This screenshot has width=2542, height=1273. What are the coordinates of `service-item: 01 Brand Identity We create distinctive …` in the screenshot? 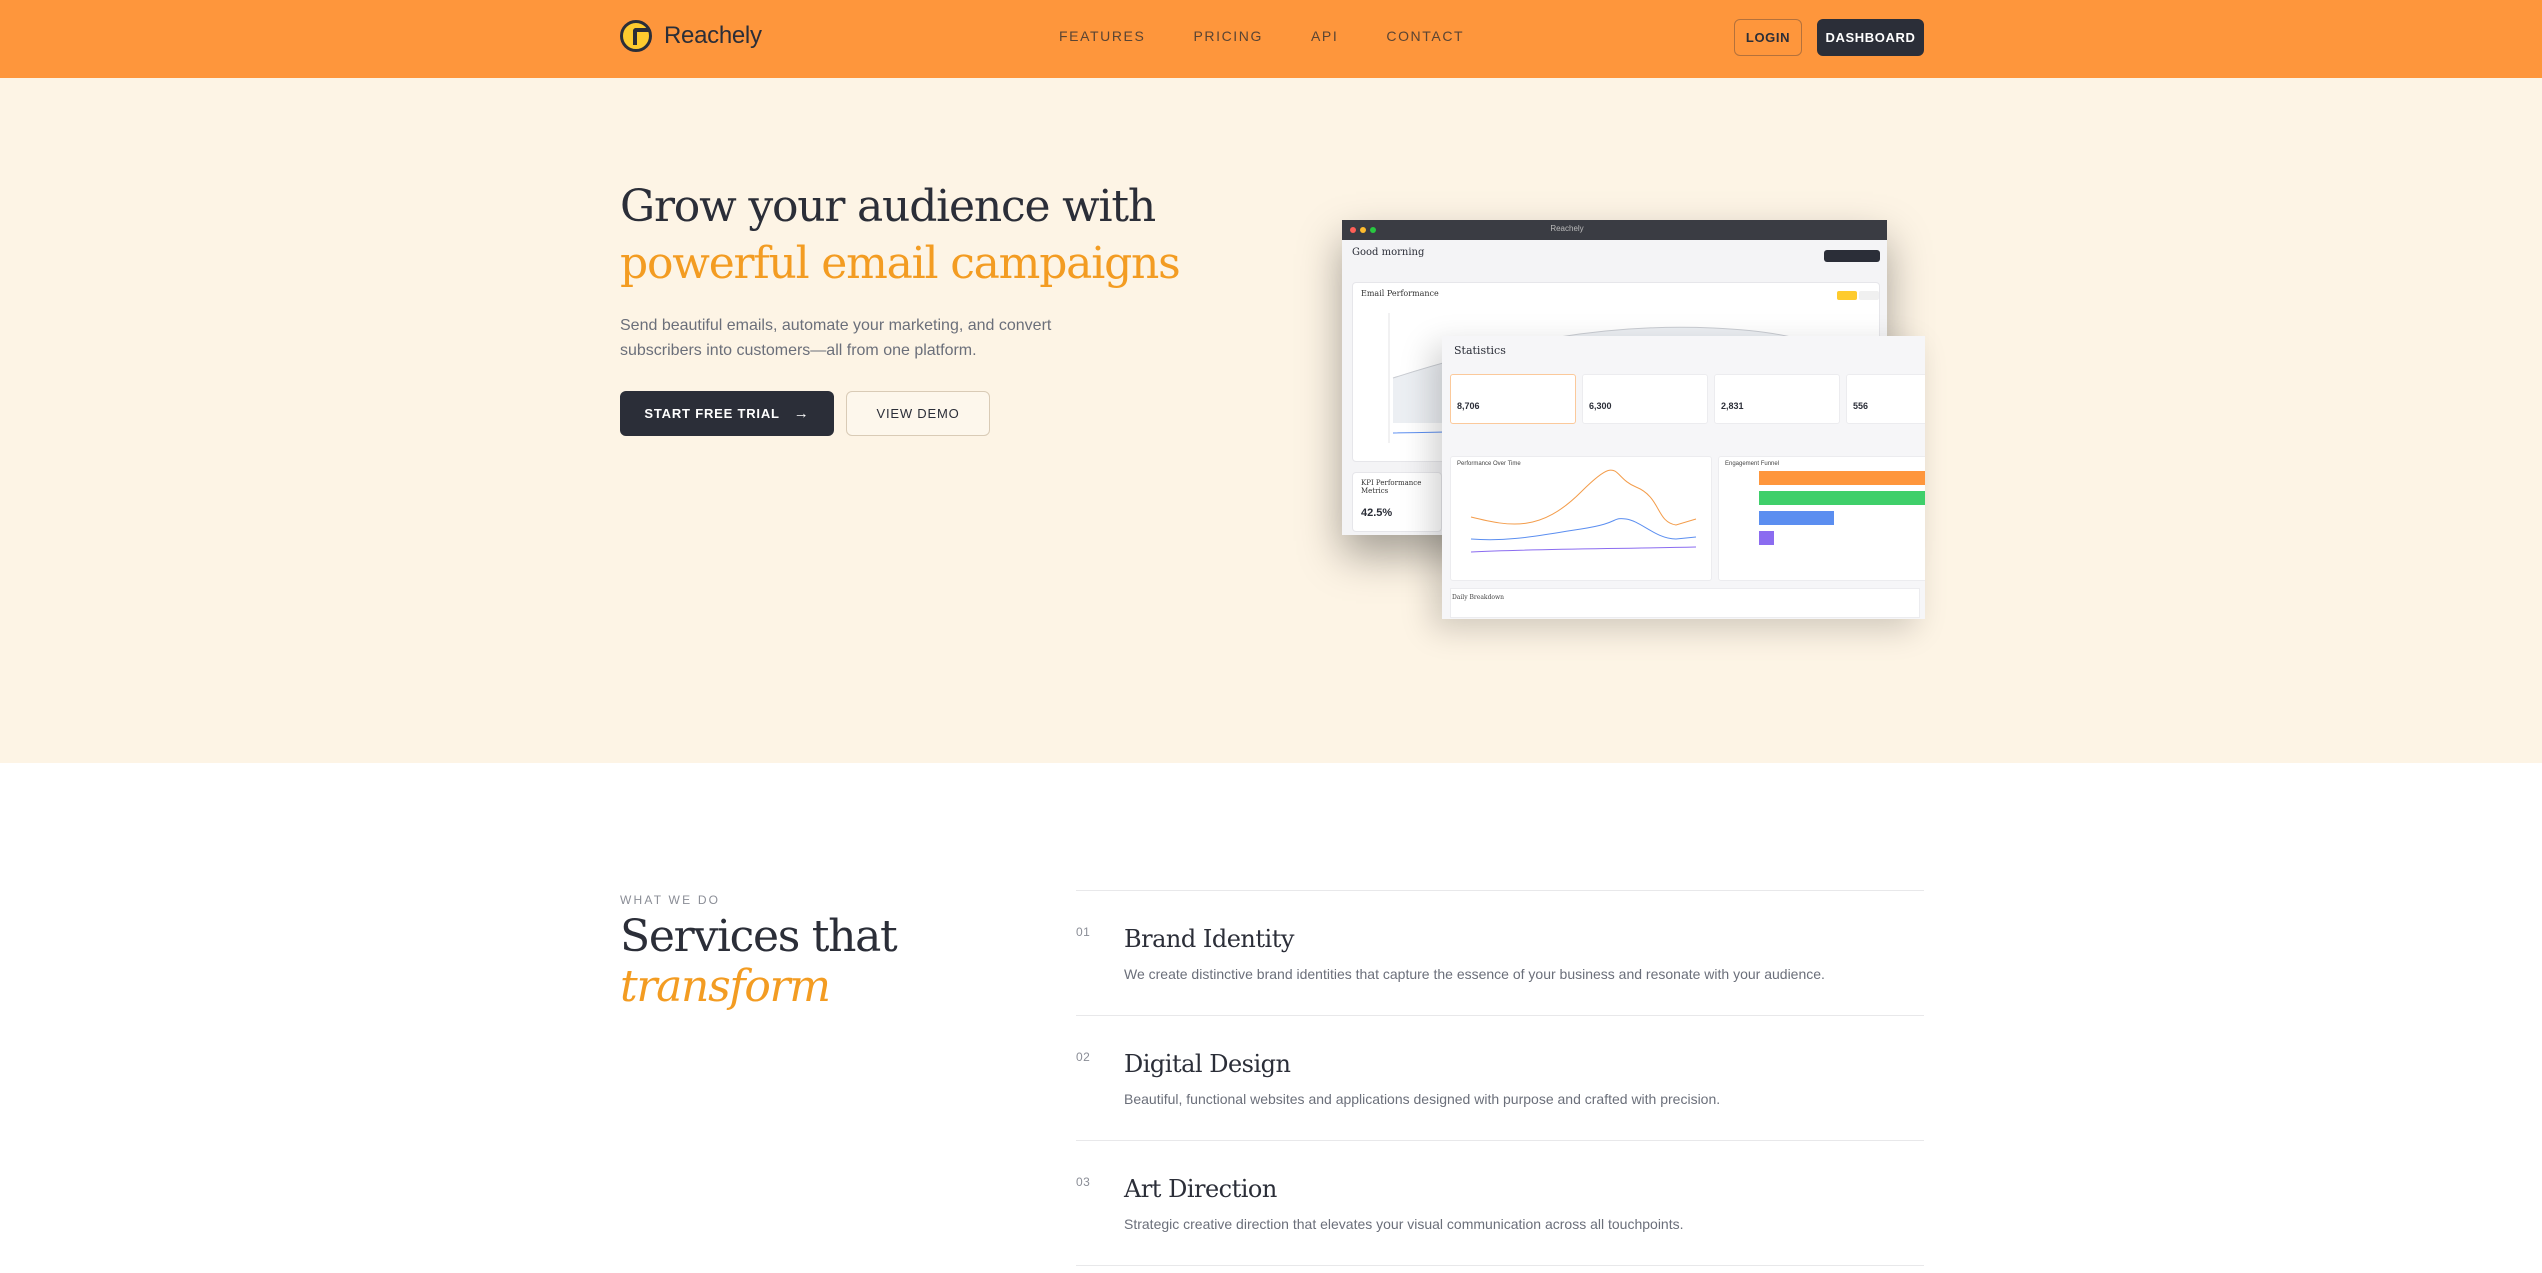 It's located at (1500, 952).